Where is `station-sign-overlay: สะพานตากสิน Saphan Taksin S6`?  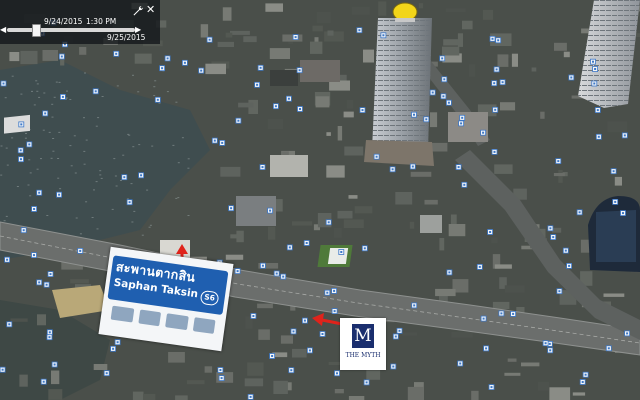
station-sign-overlay: สะพานตากสิน Saphan Taksin S6 is located at coordinates (166, 299).